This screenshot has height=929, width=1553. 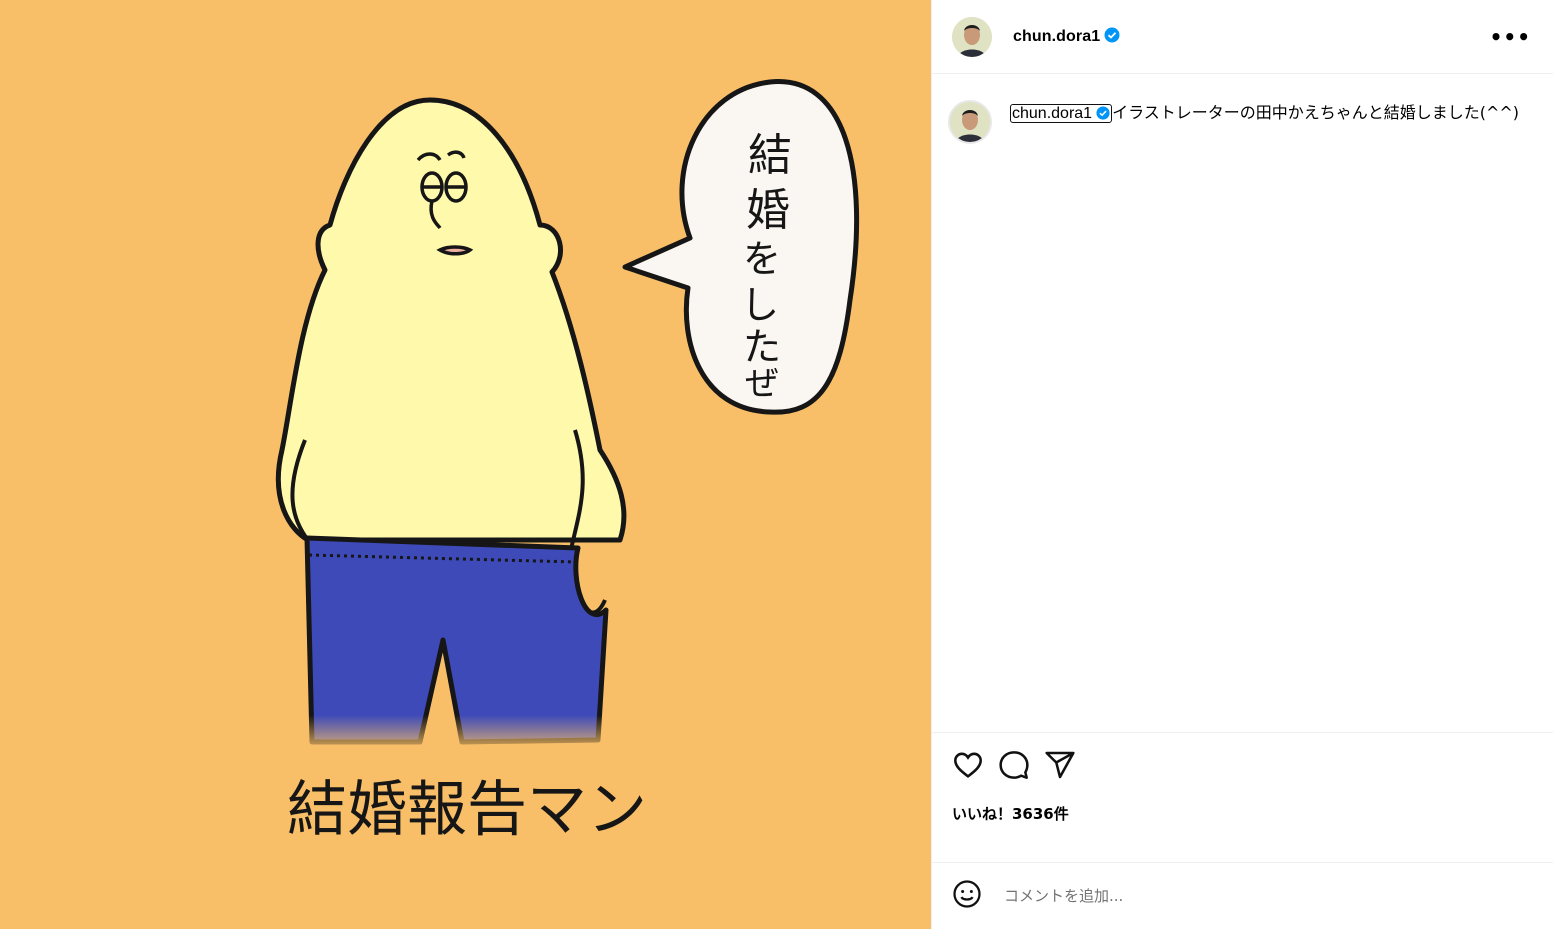 I want to click on post-actions: いいね！3636件, so click(x=1242, y=797).